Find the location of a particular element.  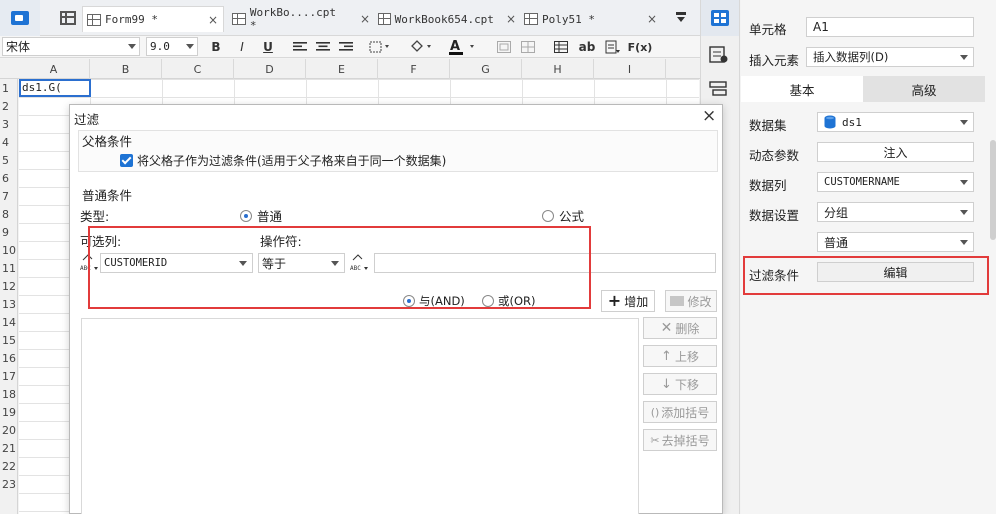

row-header: 9 is located at coordinates (9, 232).